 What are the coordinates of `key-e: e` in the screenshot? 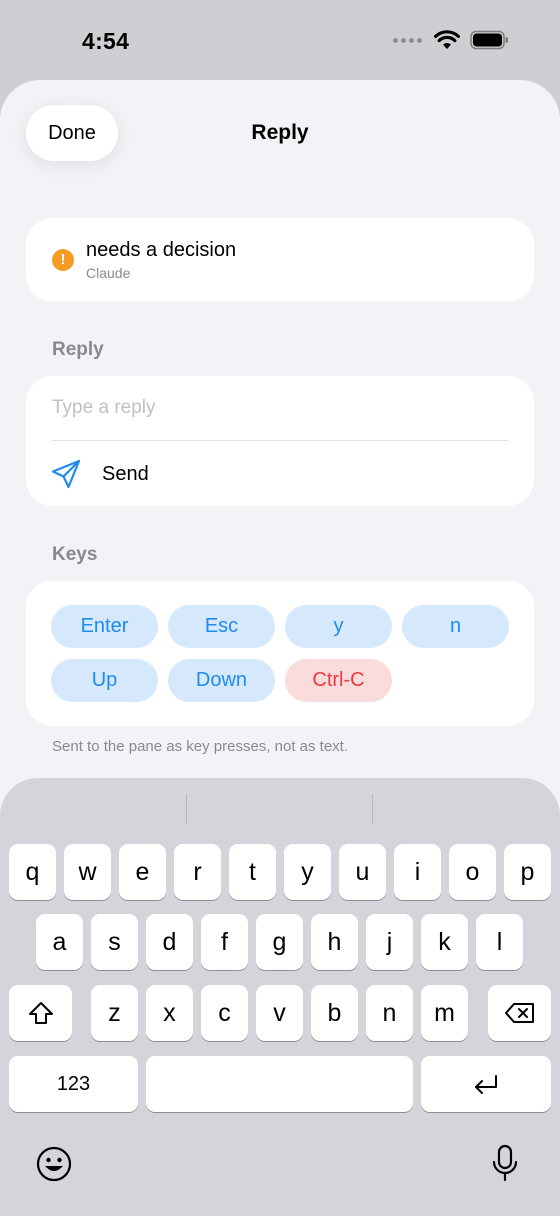 It's located at (142, 872).